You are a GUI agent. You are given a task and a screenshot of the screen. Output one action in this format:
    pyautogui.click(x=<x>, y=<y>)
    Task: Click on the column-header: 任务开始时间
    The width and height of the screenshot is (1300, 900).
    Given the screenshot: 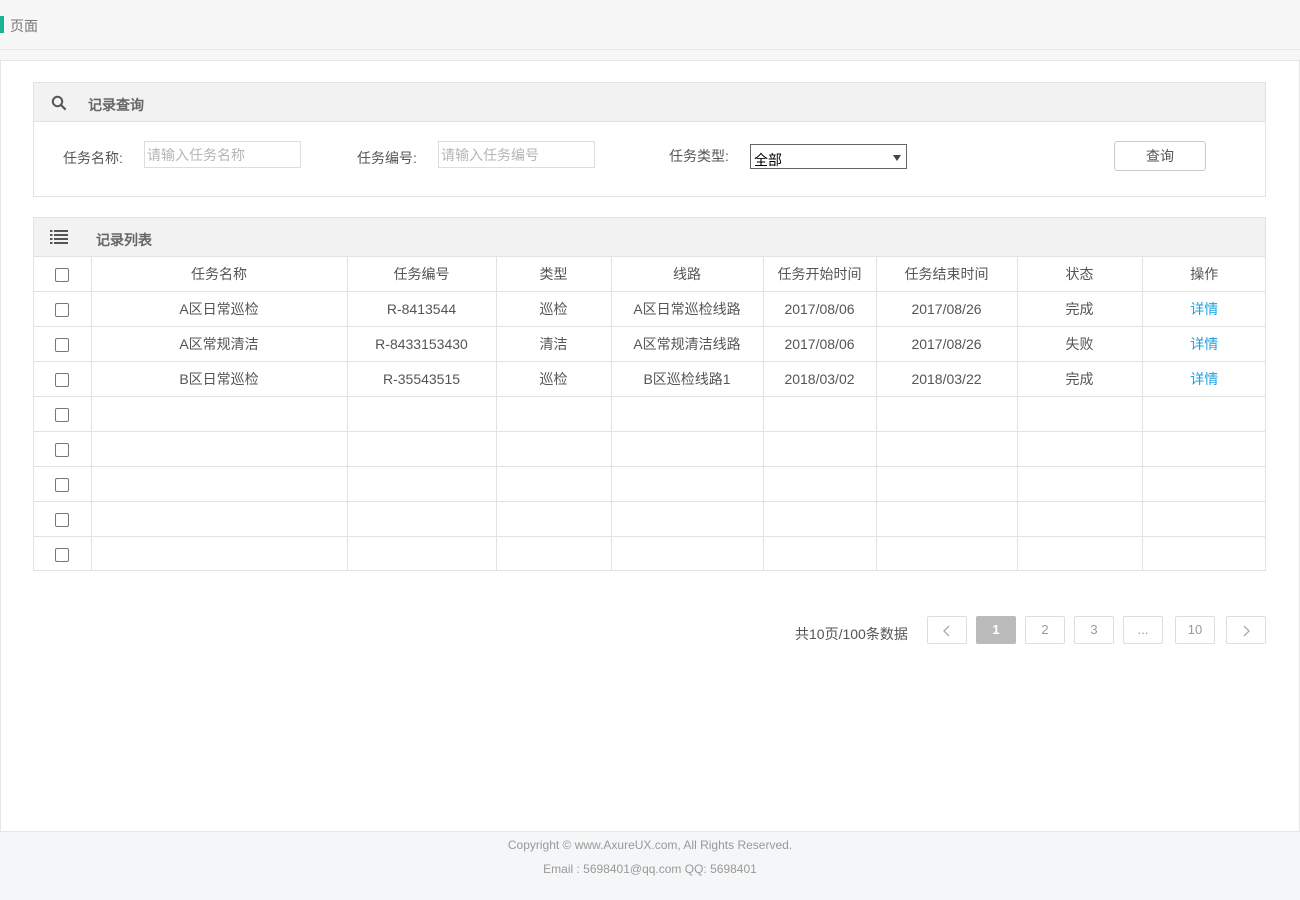 What is the action you would take?
    pyautogui.click(x=819, y=274)
    